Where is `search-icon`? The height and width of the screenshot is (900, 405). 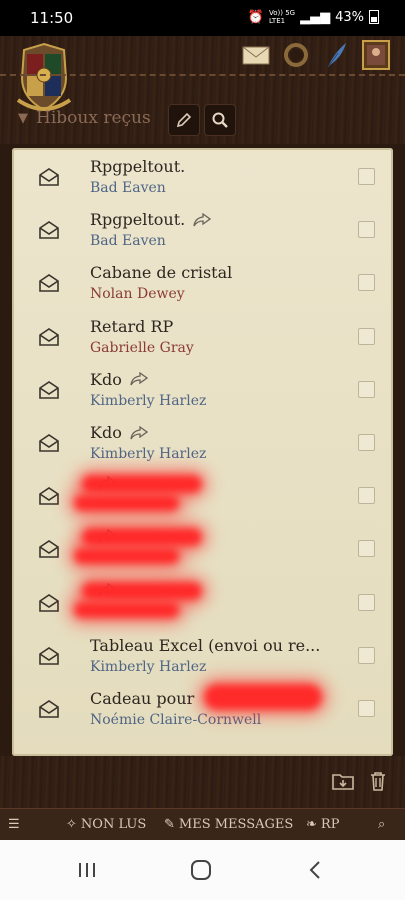 search-icon is located at coordinates (220, 120).